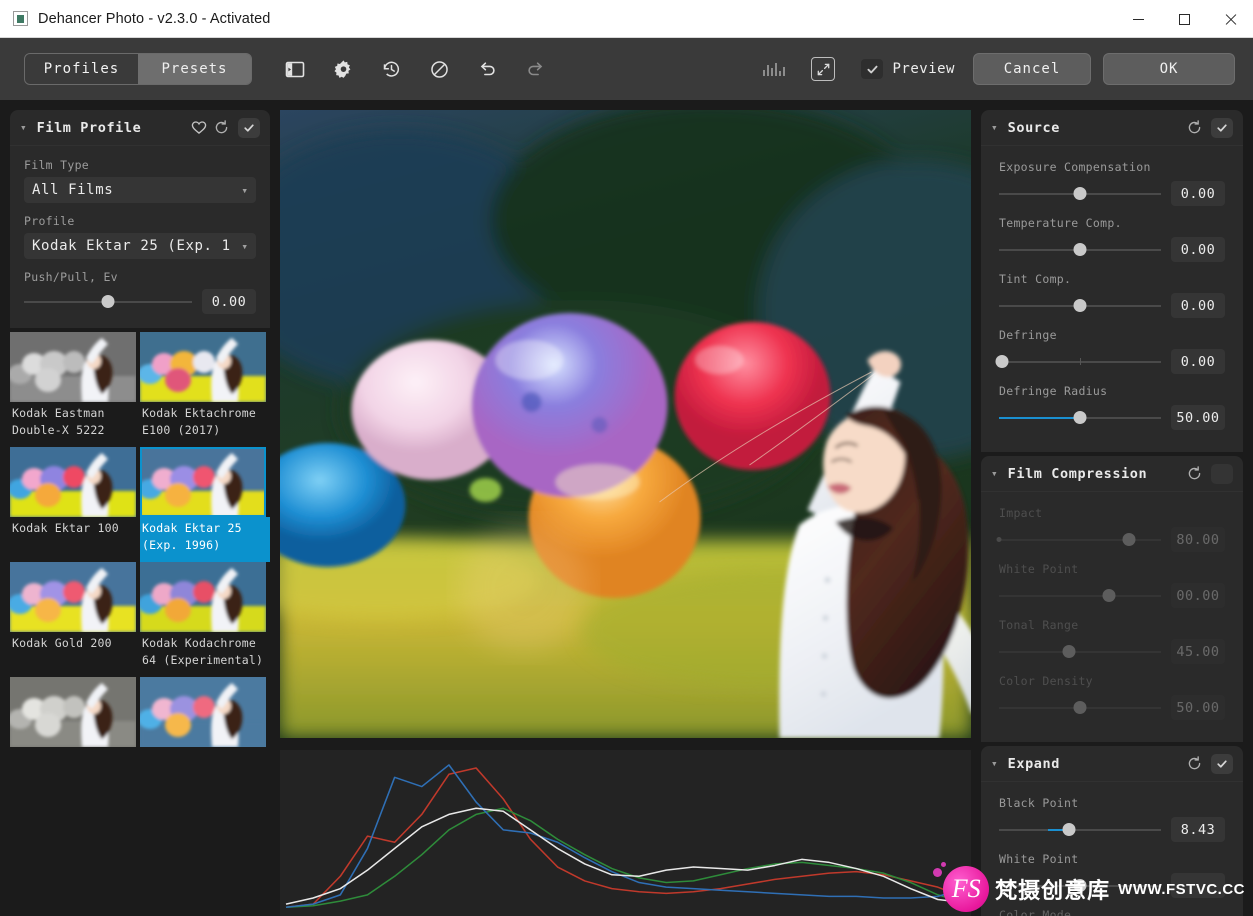 The image size is (1253, 916). Describe the element at coordinates (823, 69) in the screenshot. I see `expand-icon` at that location.